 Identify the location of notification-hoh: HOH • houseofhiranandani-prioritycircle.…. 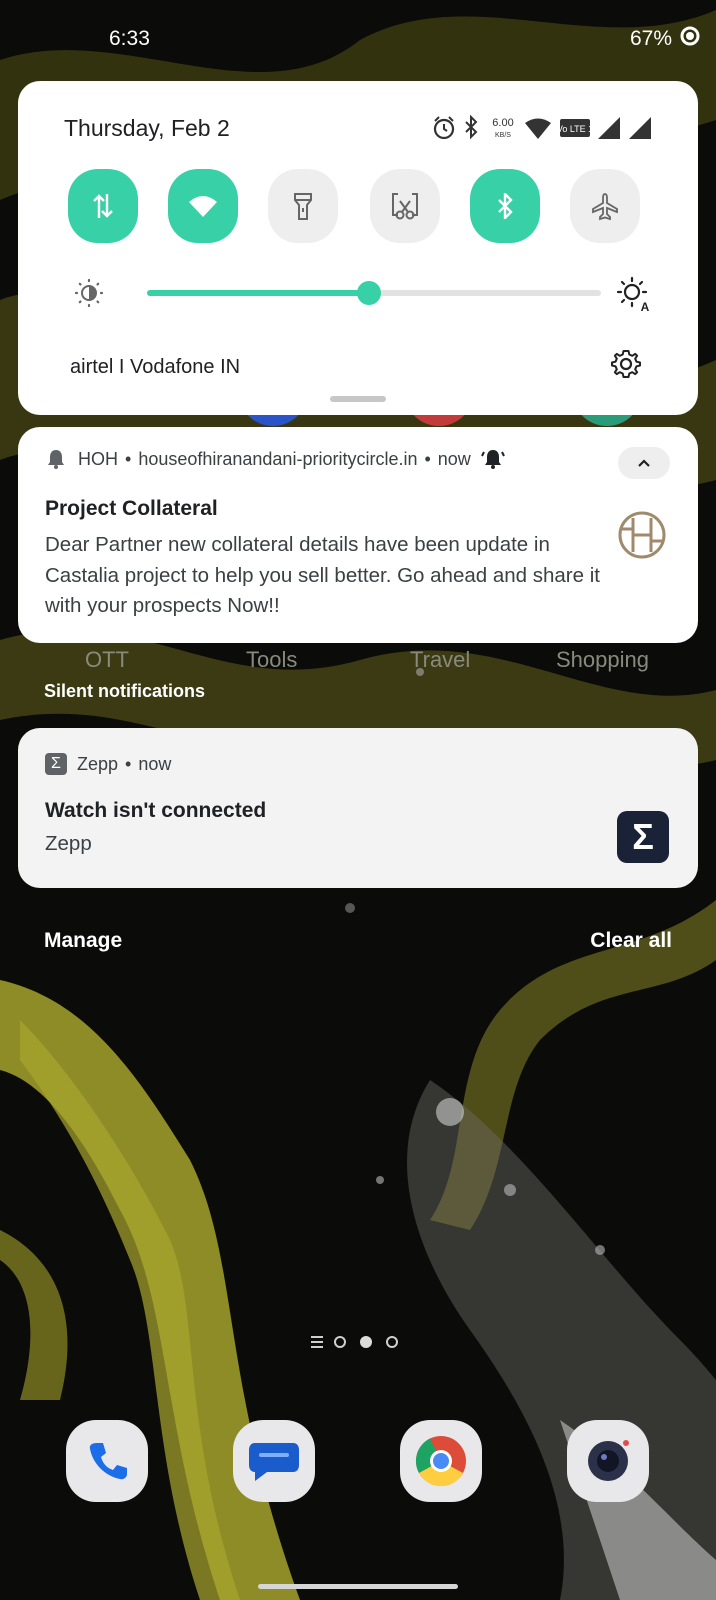
(358, 535).